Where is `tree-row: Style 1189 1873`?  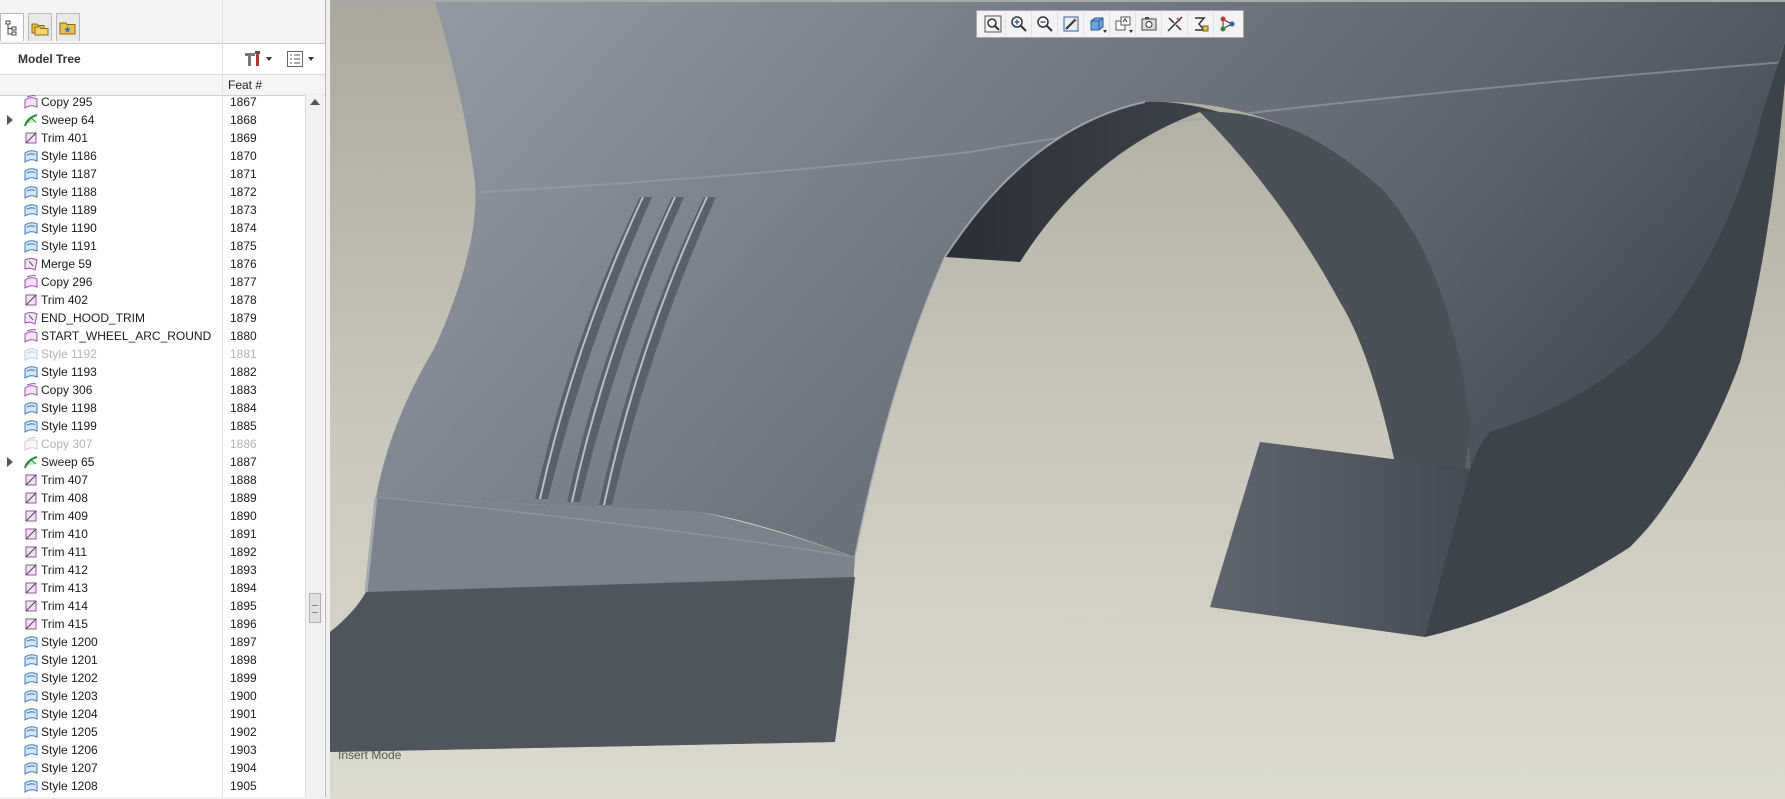 tree-row: Style 1189 1873 is located at coordinates (152, 210).